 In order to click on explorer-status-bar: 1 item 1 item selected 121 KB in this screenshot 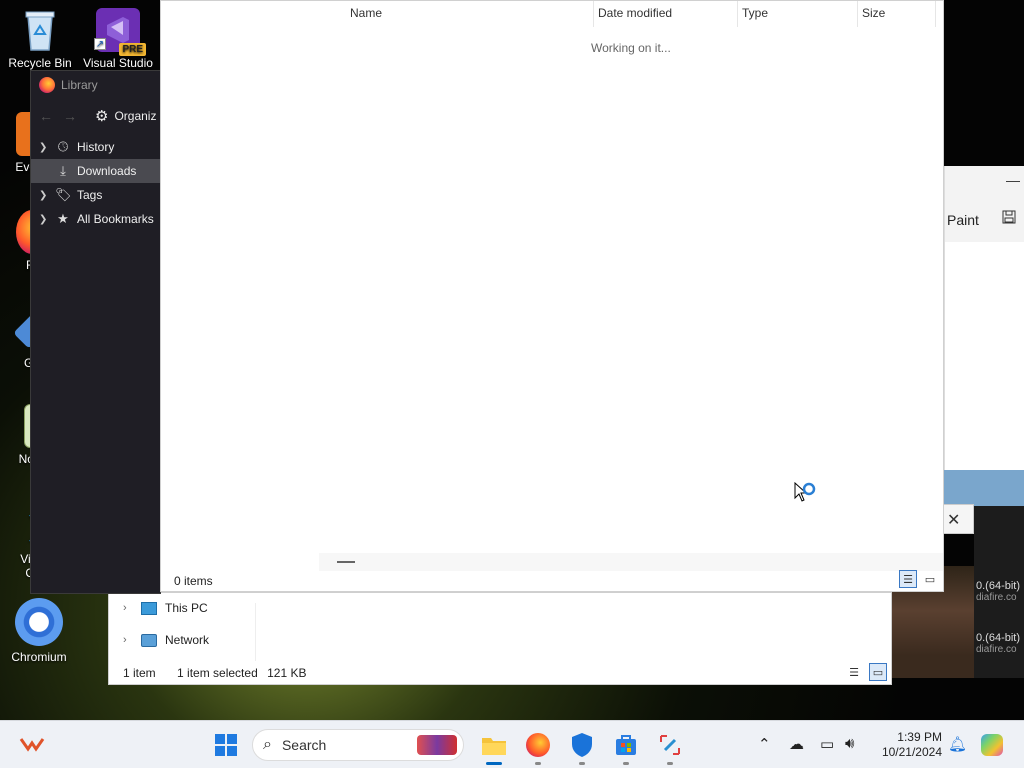, I will do `click(223, 673)`.